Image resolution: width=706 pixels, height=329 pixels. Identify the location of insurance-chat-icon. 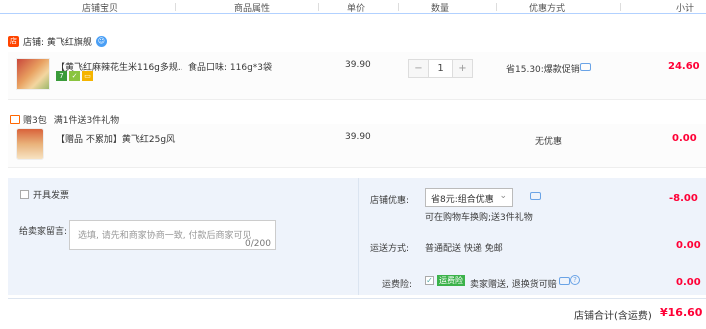
(564, 281).